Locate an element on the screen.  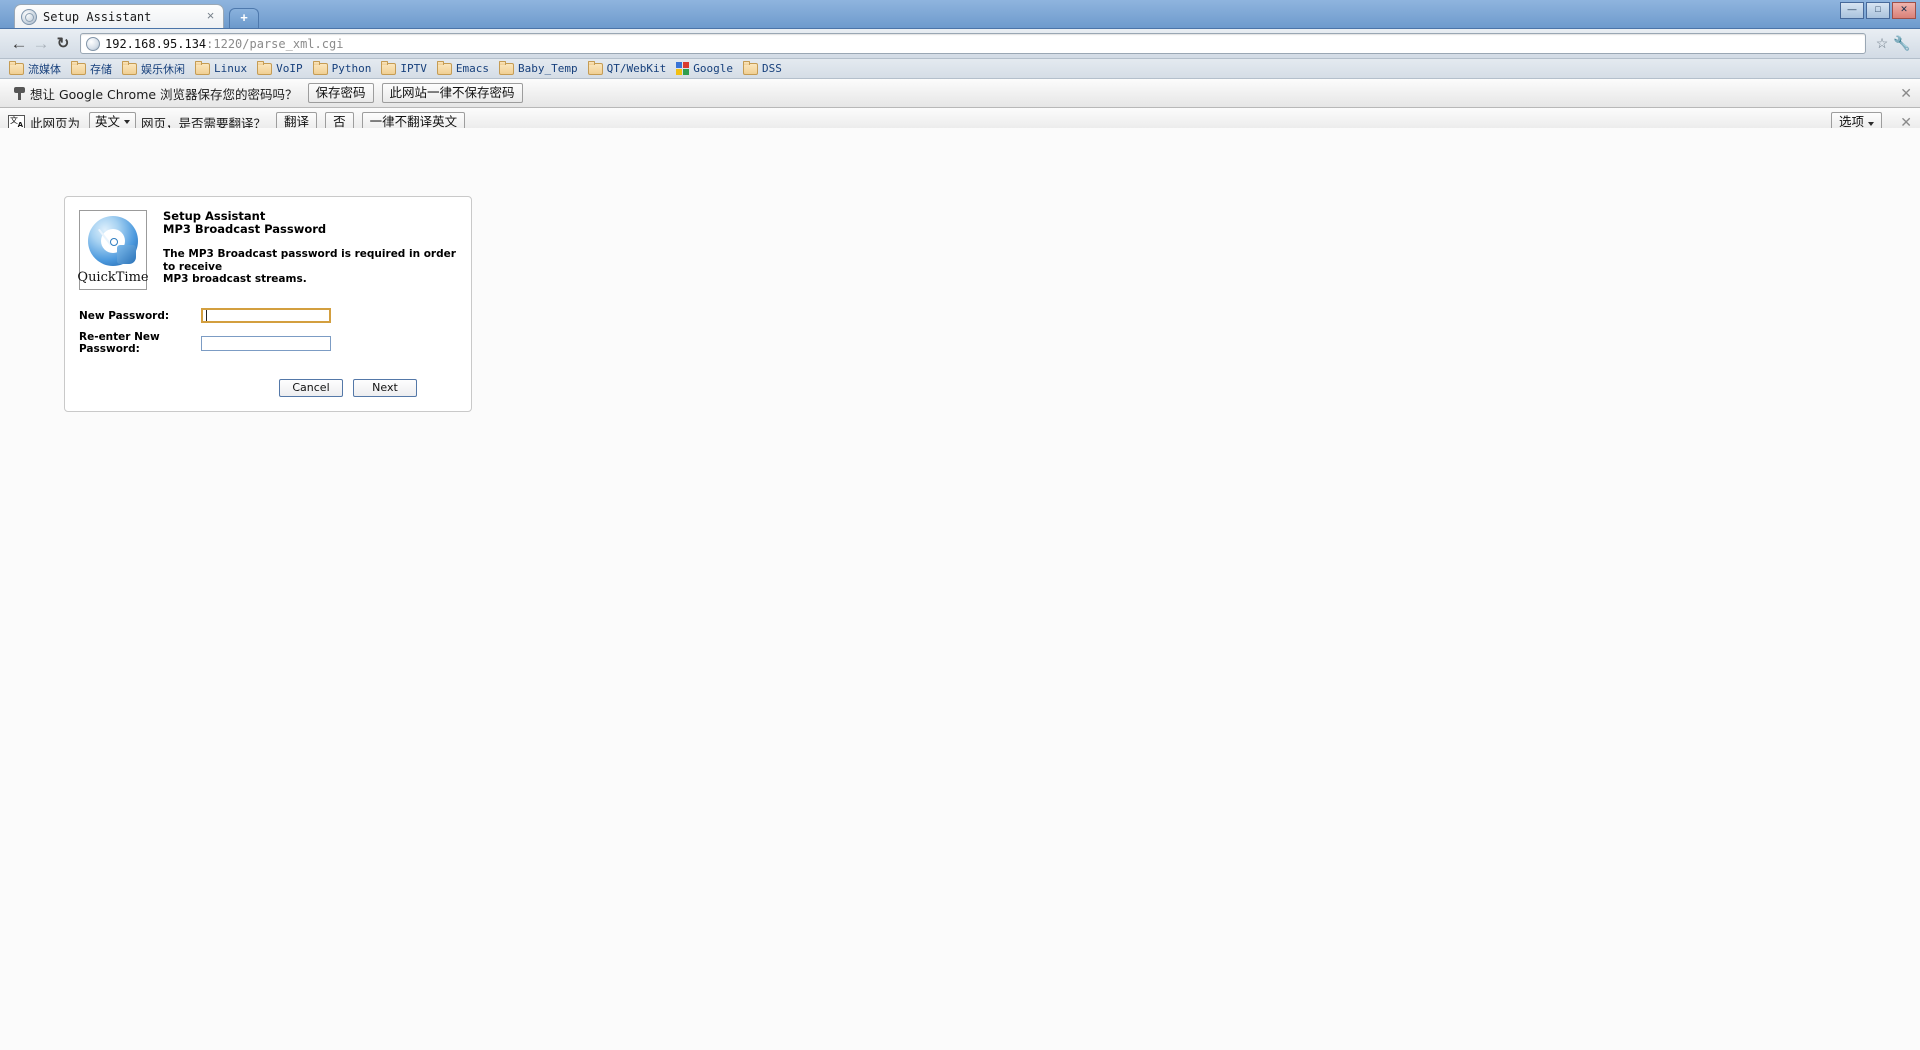
bookmark-label: DSS is located at coordinates (771, 68).